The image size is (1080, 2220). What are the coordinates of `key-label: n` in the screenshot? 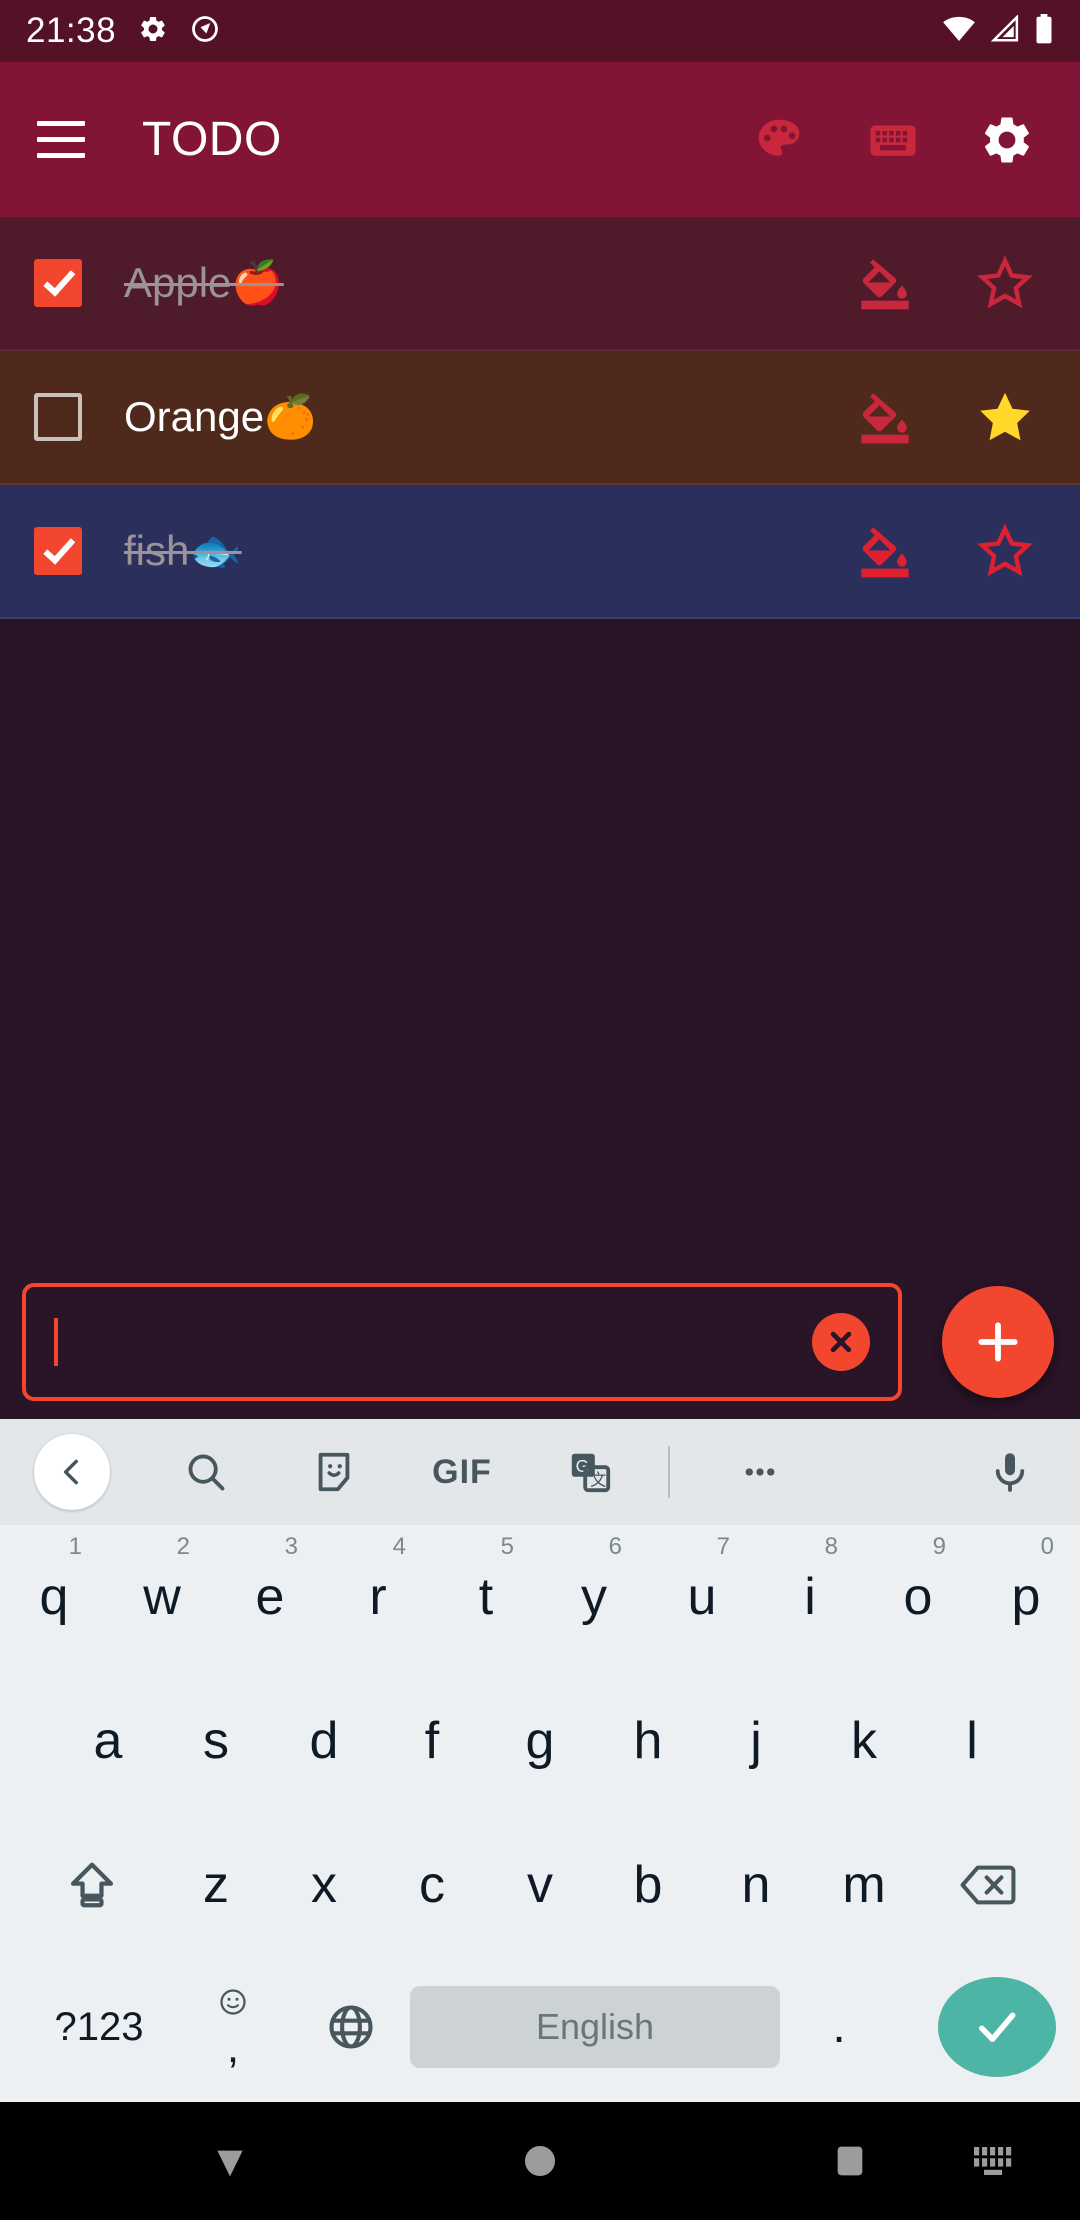 It's located at (756, 1885).